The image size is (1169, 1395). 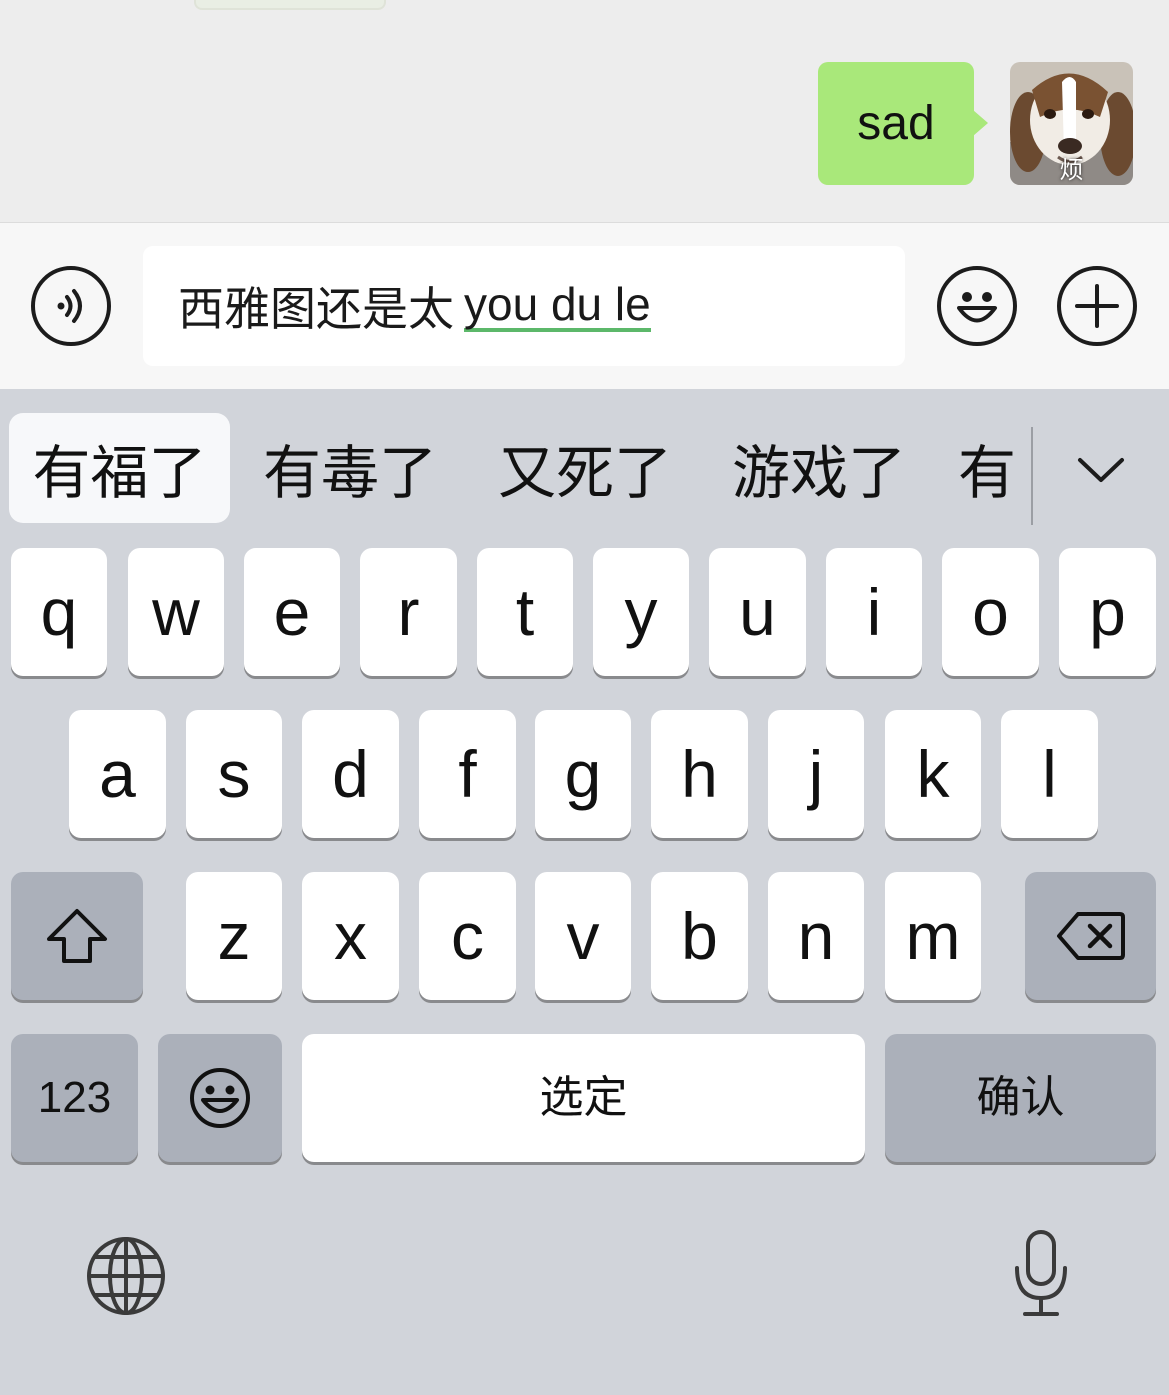 I want to click on key-label: y, so click(x=641, y=612).